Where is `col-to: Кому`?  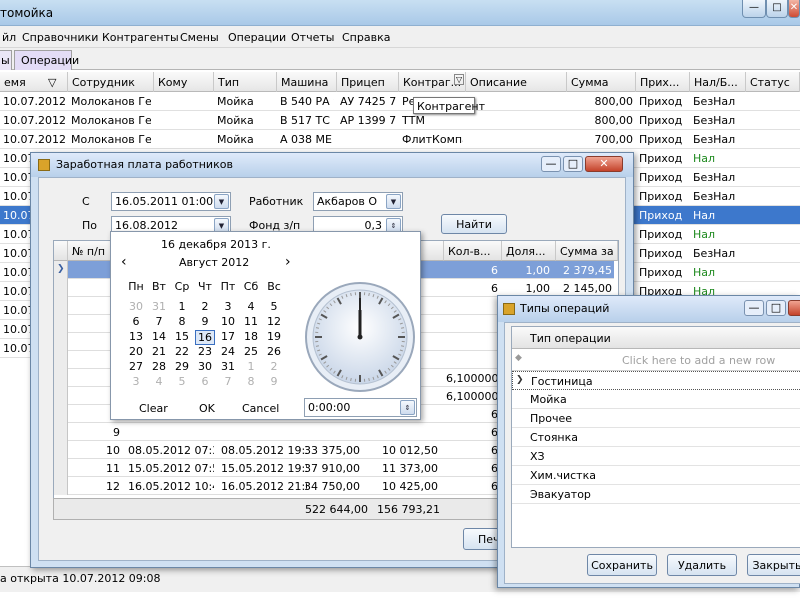
col-to: Кому is located at coordinates (184, 82).